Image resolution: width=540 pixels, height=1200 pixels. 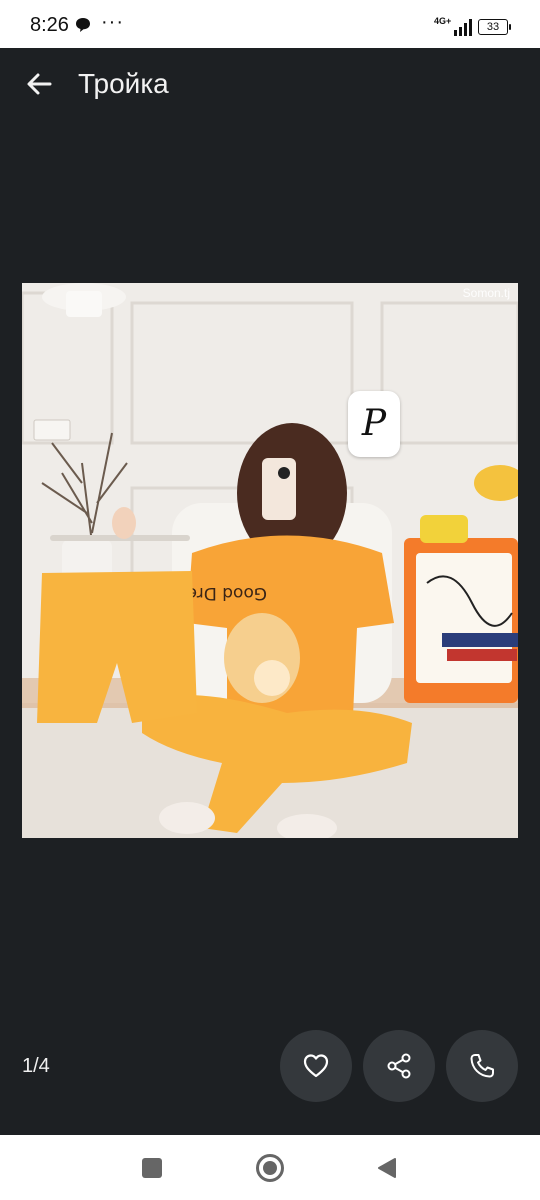 What do you see at coordinates (83, 27) in the screenshot?
I see `chat-notification-icon` at bounding box center [83, 27].